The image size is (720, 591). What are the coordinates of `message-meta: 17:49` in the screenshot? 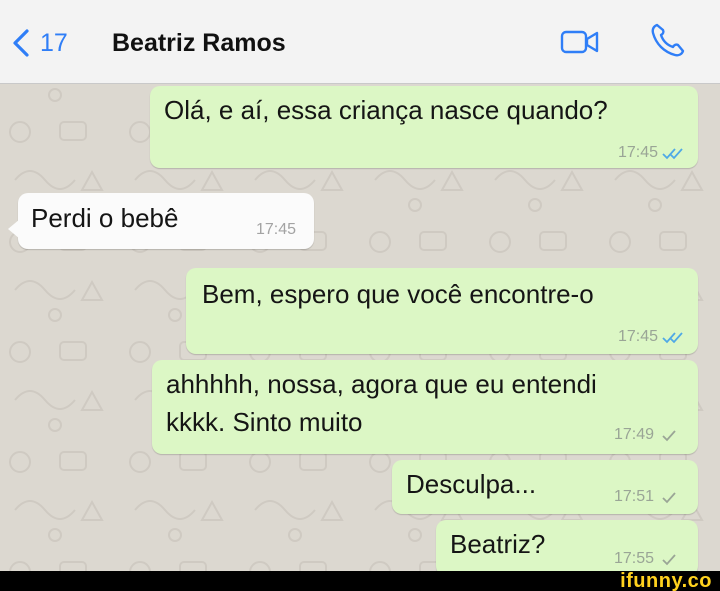 It's located at (647, 435).